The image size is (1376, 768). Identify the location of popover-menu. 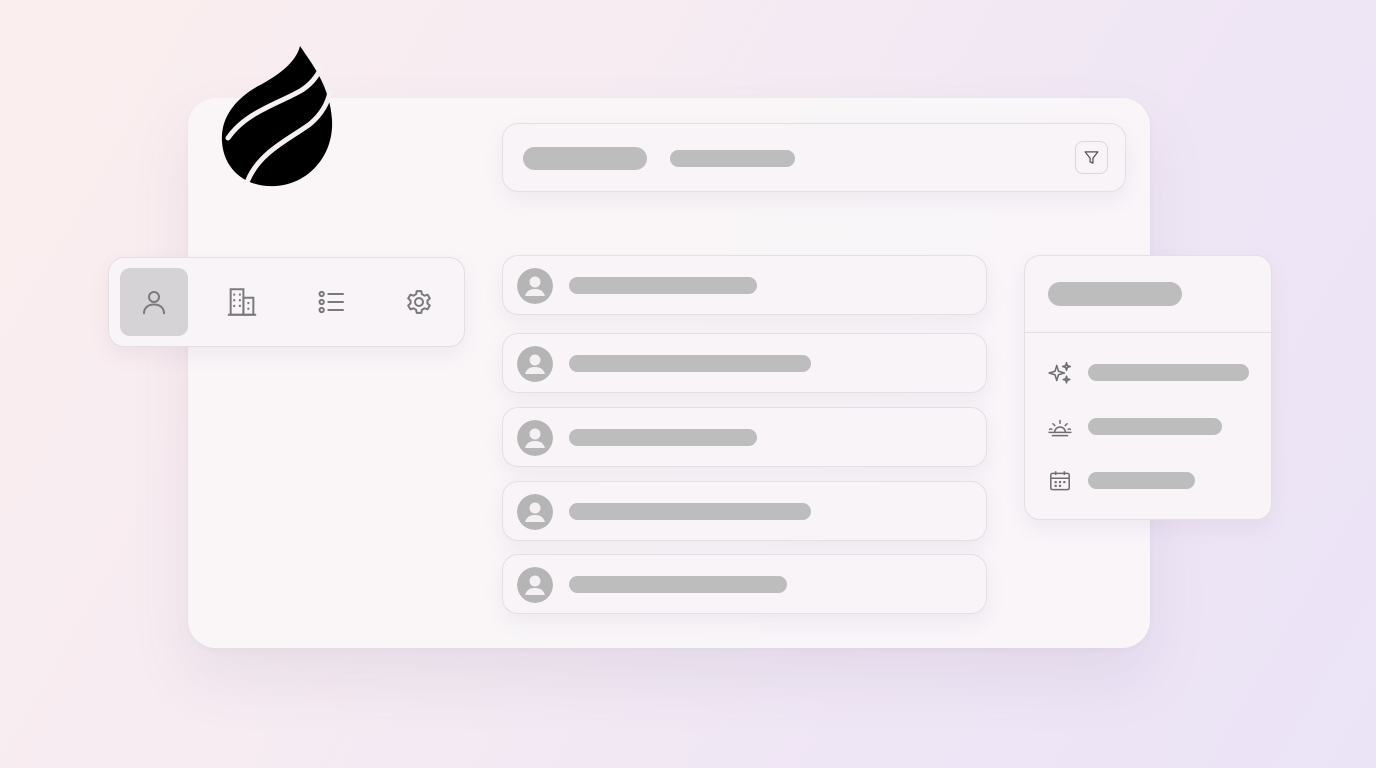
(1148, 387).